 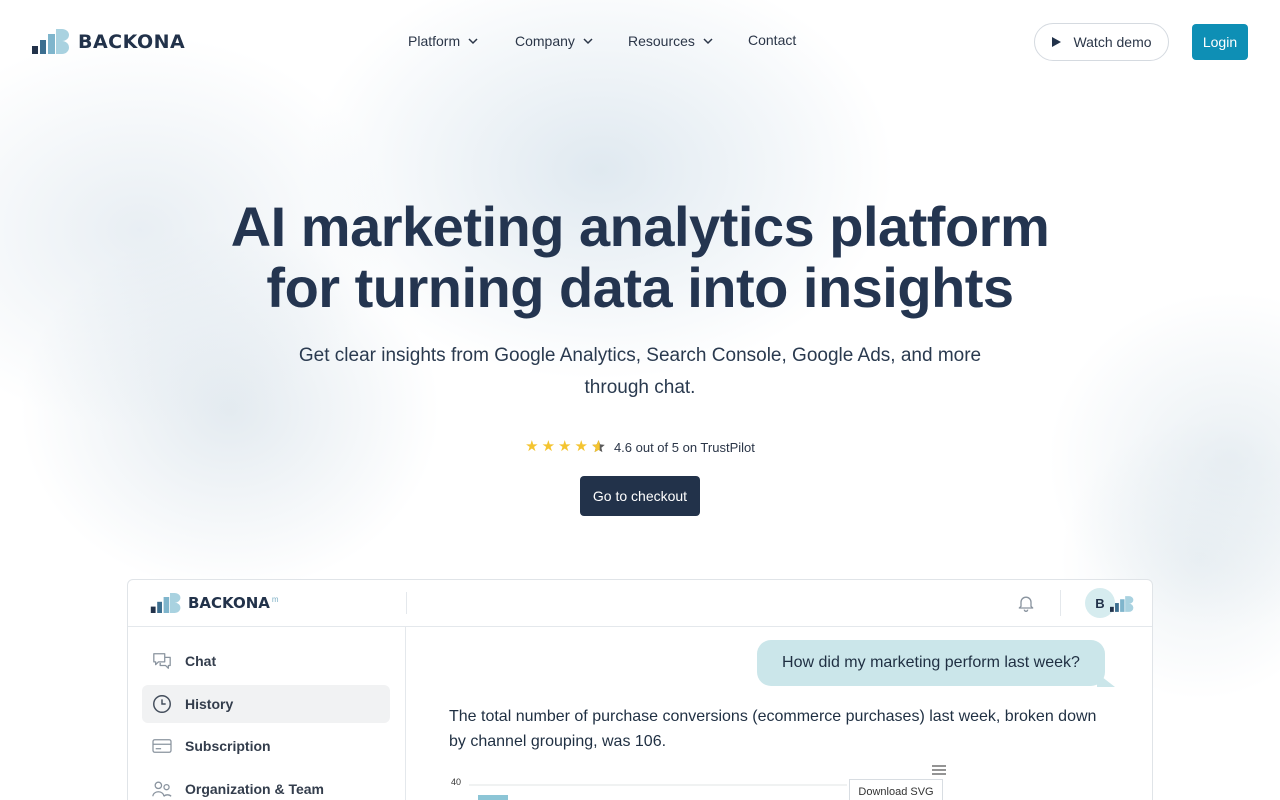 I want to click on trustpilot-rating: ★ ★ ★ ★ 4.6 out of 5 on TrustPilot, so click(x=640, y=447).